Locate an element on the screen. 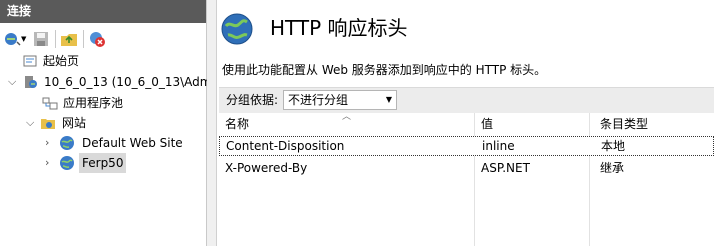  page-description: 使用此功能配置从 Web 服务器添加到响应中的 HTTP 标头。 is located at coordinates (384, 70).